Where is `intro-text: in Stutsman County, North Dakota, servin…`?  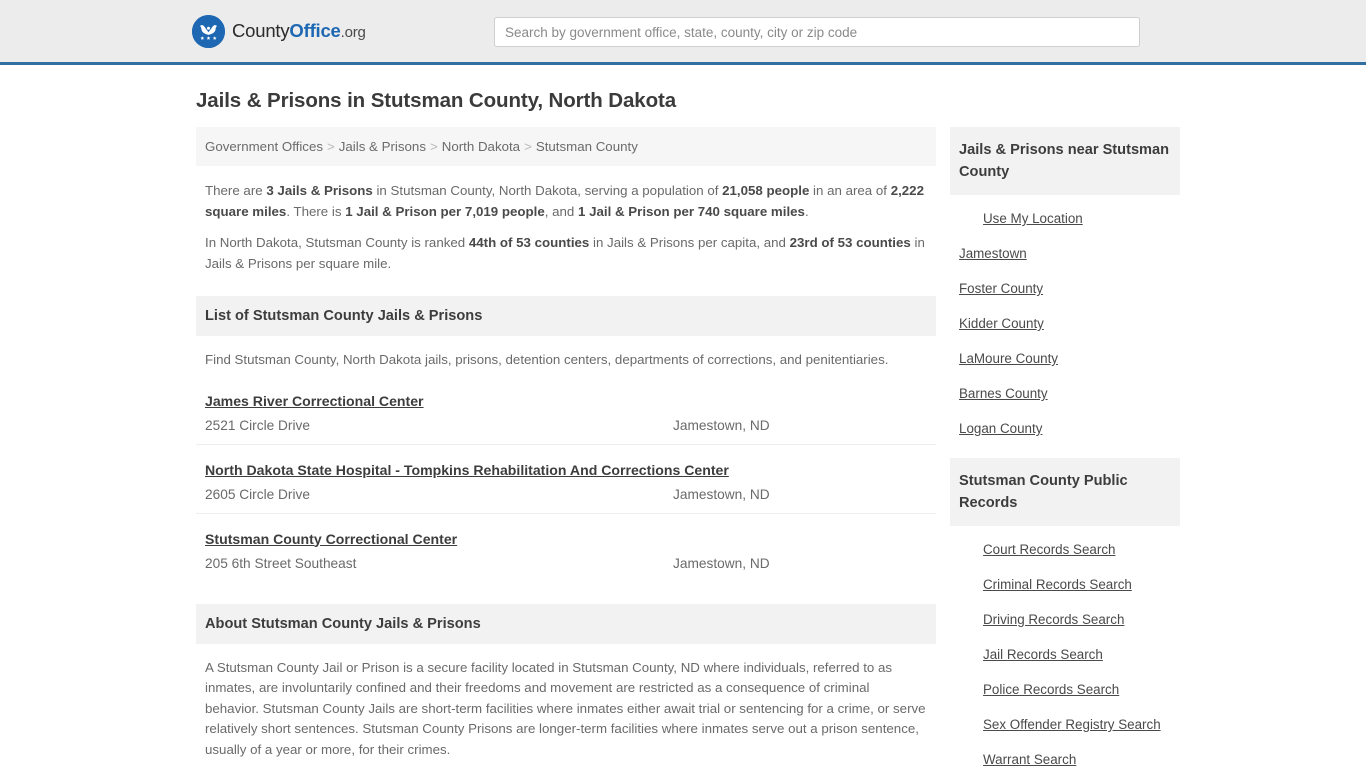 intro-text: in Stutsman County, North Dakota, servin… is located at coordinates (547, 190).